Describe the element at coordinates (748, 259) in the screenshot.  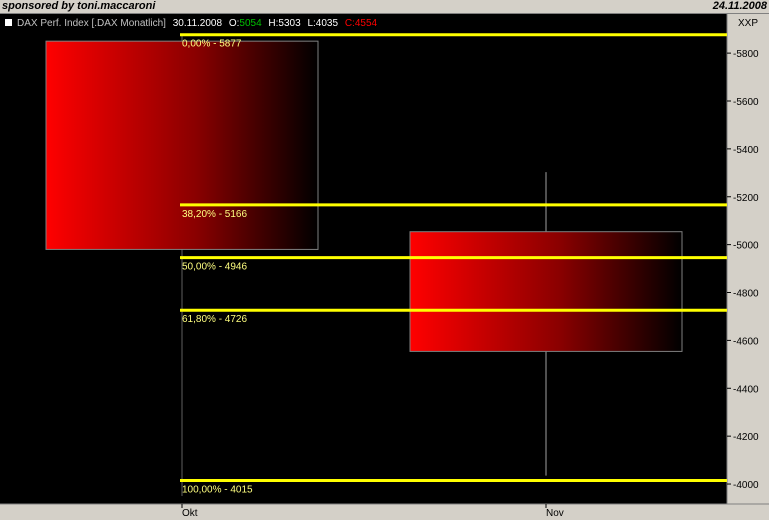
I see `y-axis-panel` at that location.